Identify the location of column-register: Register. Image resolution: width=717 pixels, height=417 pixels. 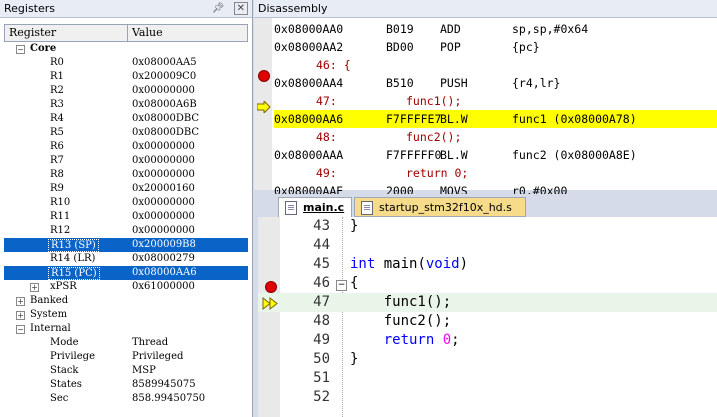
(32, 33).